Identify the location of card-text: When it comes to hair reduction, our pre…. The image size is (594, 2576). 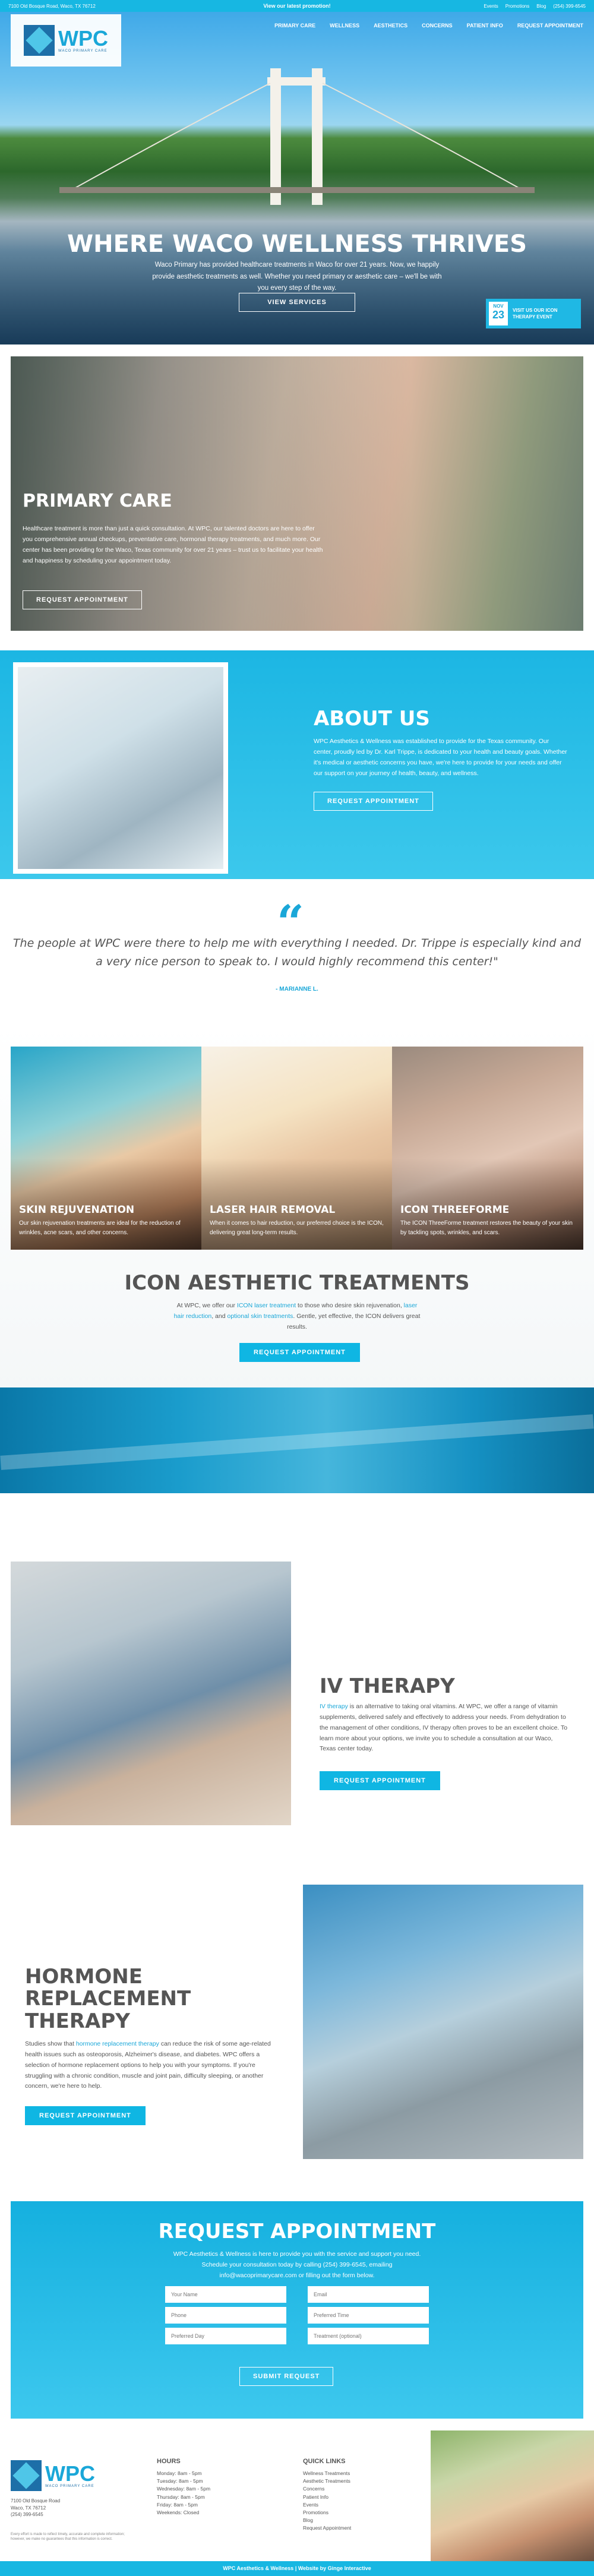
(297, 1228).